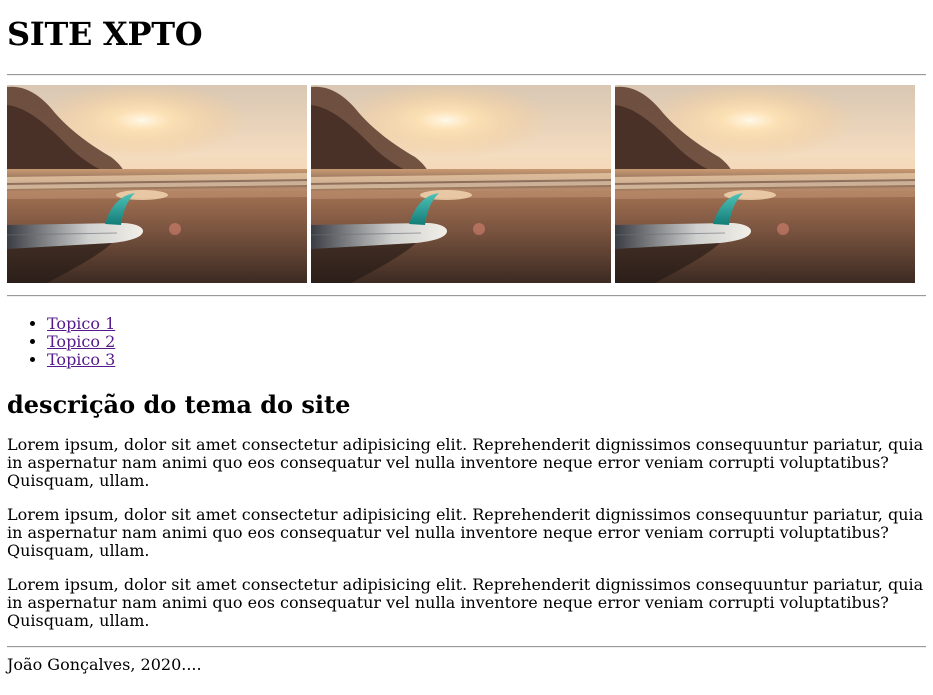  I want to click on topic-item: Topico 2, so click(486, 342).